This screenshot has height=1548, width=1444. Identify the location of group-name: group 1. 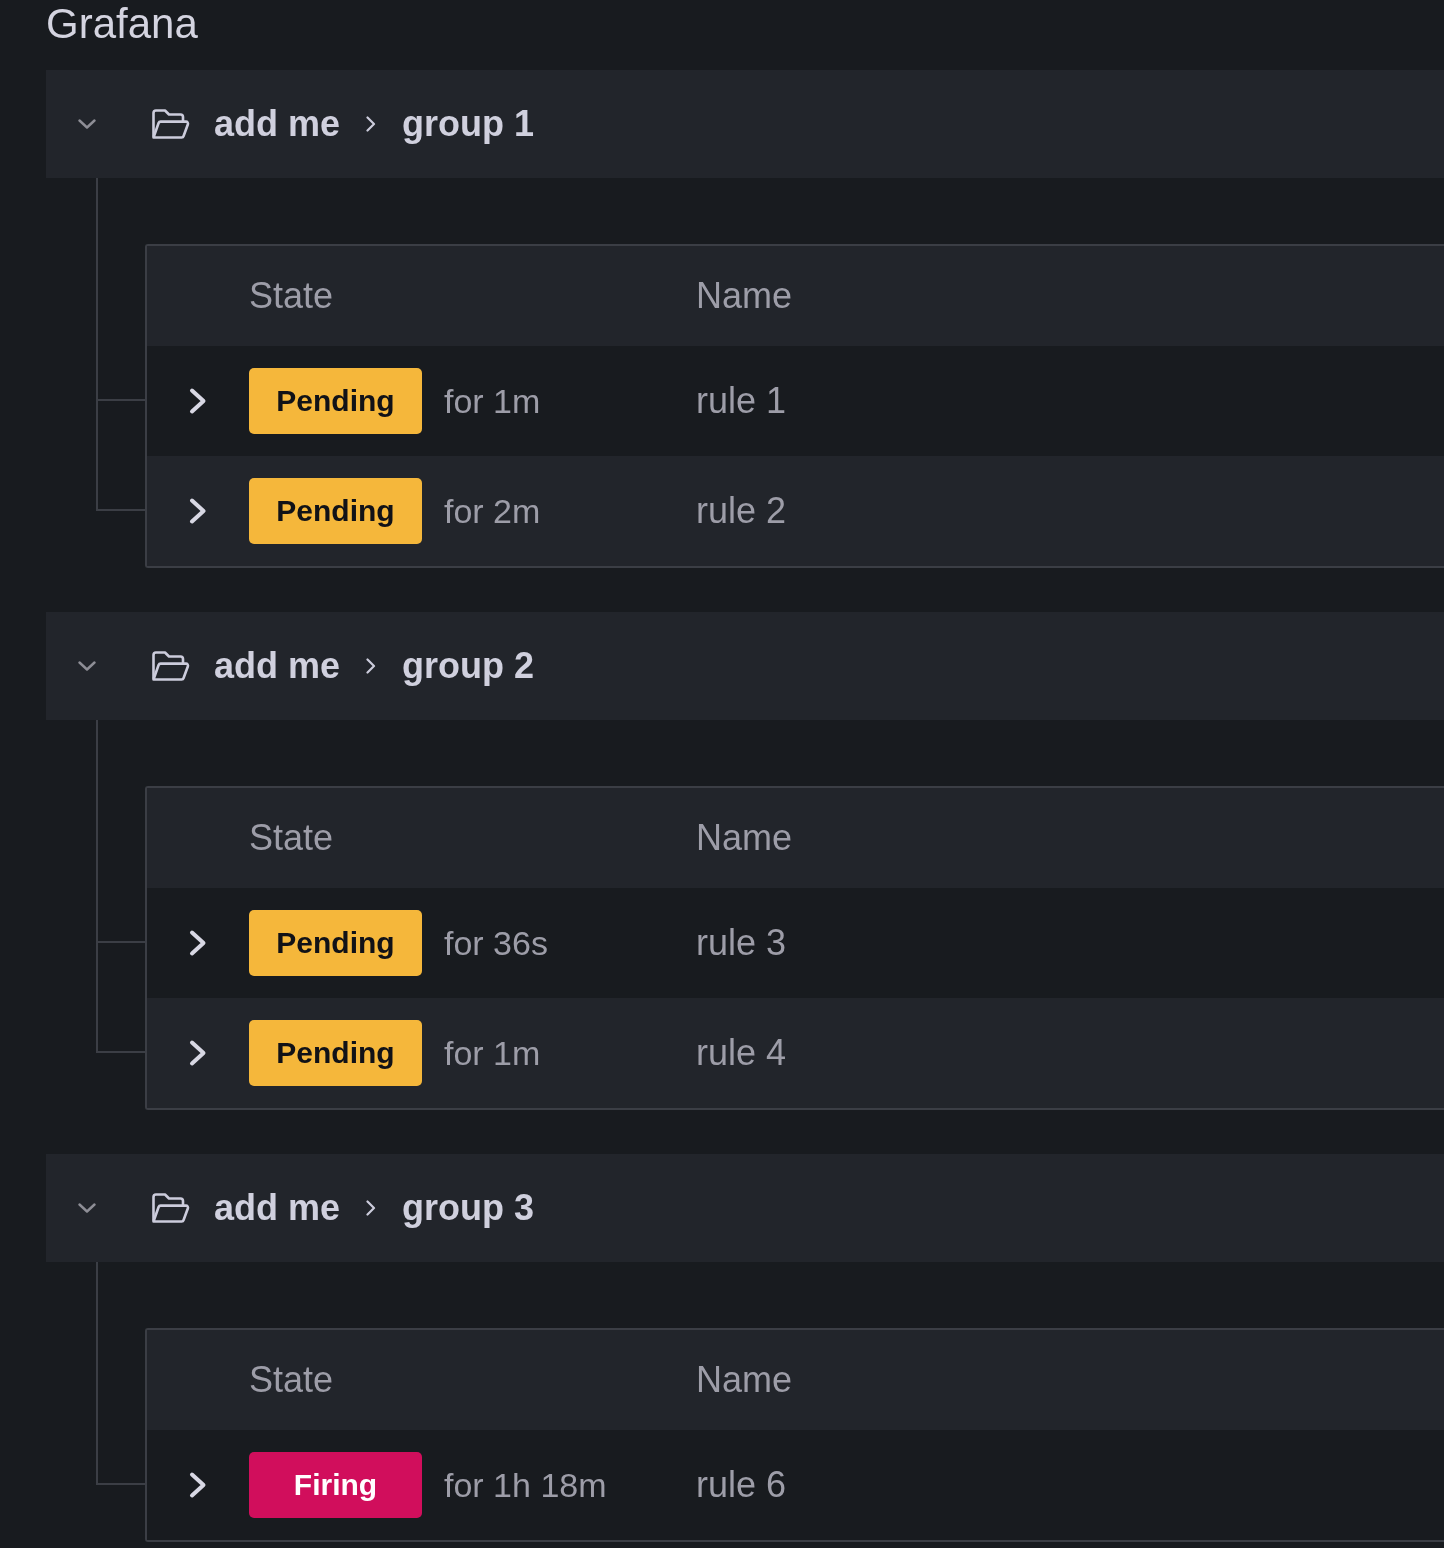
(468, 124).